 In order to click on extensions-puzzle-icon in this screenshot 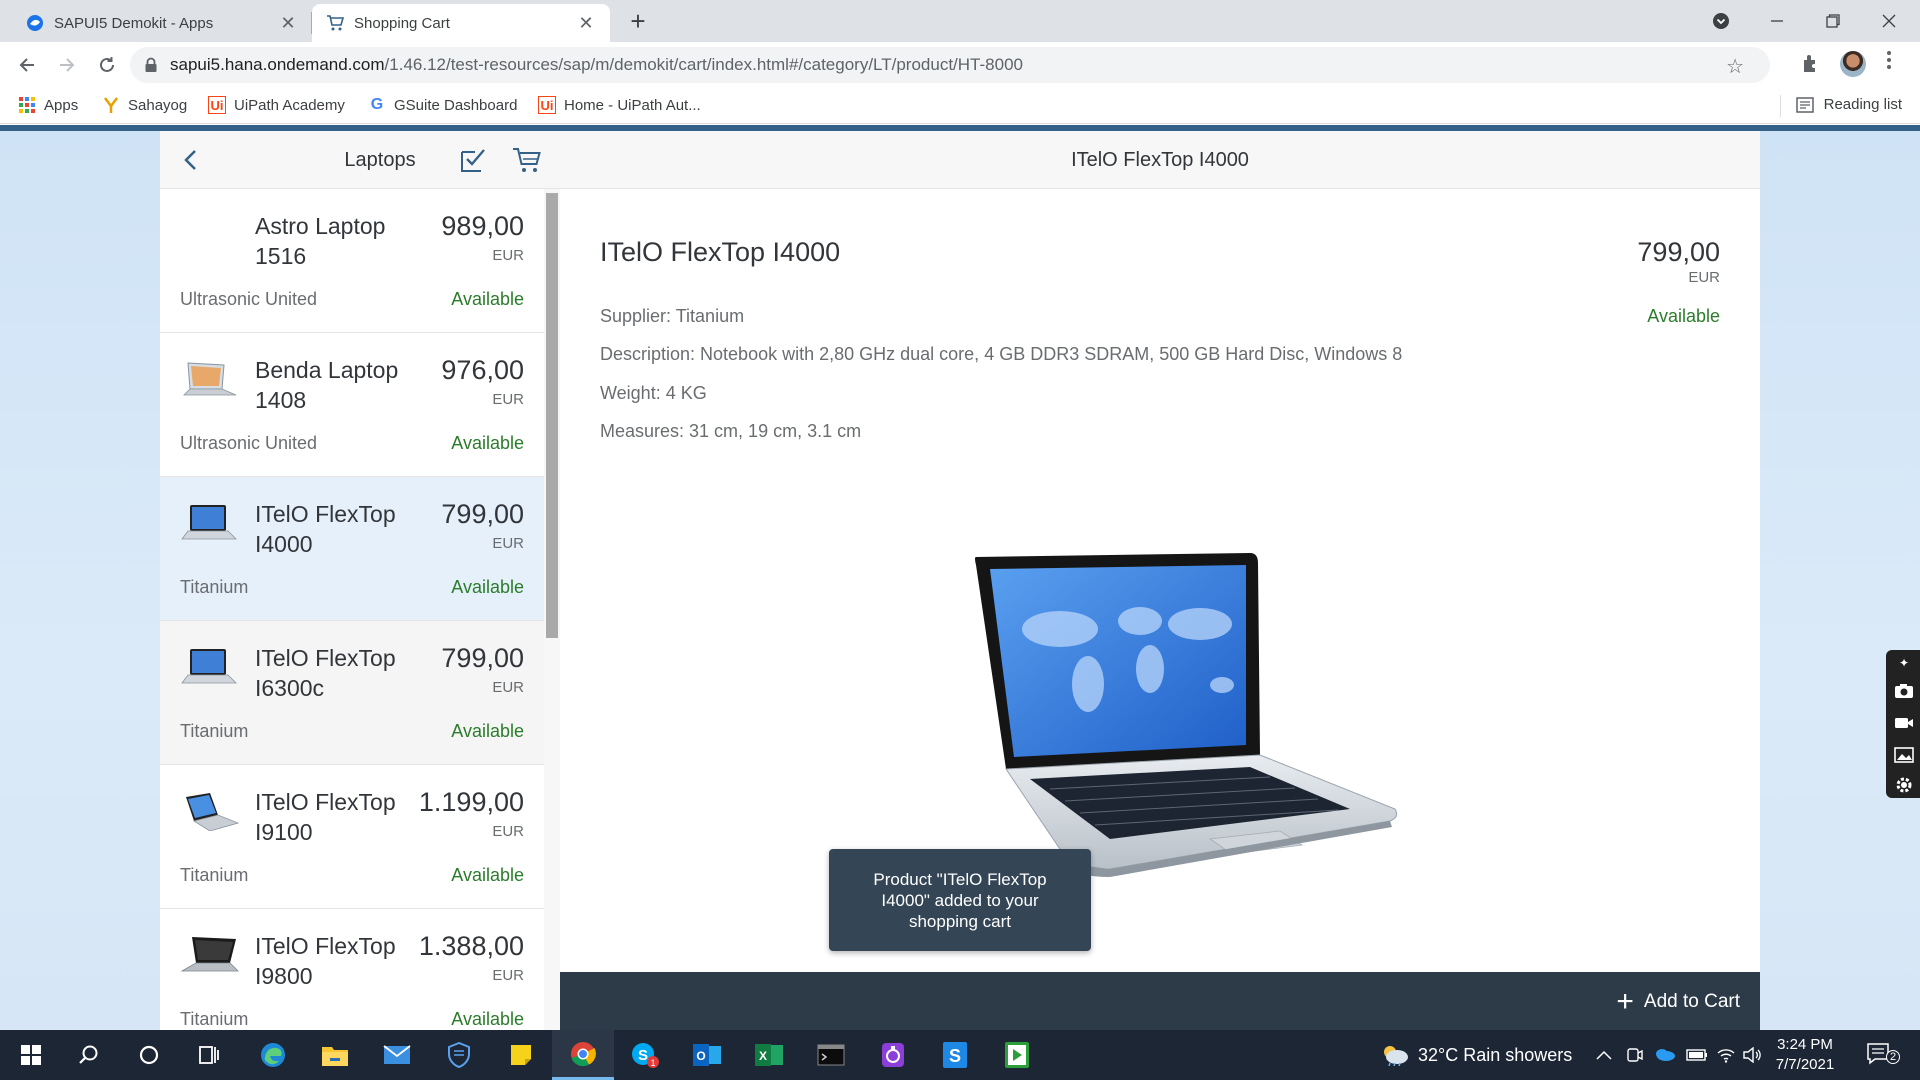, I will do `click(1812, 64)`.